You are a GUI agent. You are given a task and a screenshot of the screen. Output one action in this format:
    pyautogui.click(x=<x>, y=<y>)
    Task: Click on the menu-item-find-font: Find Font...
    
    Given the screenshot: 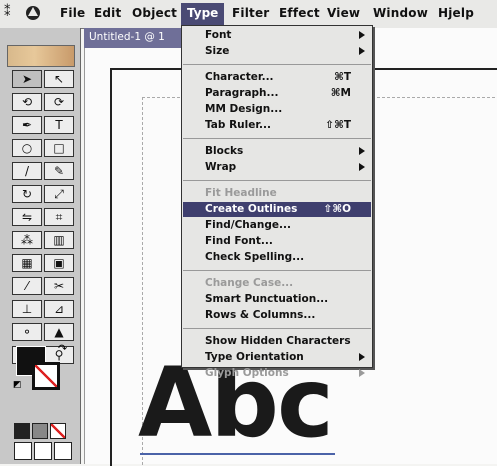 What is the action you would take?
    pyautogui.click(x=277, y=241)
    